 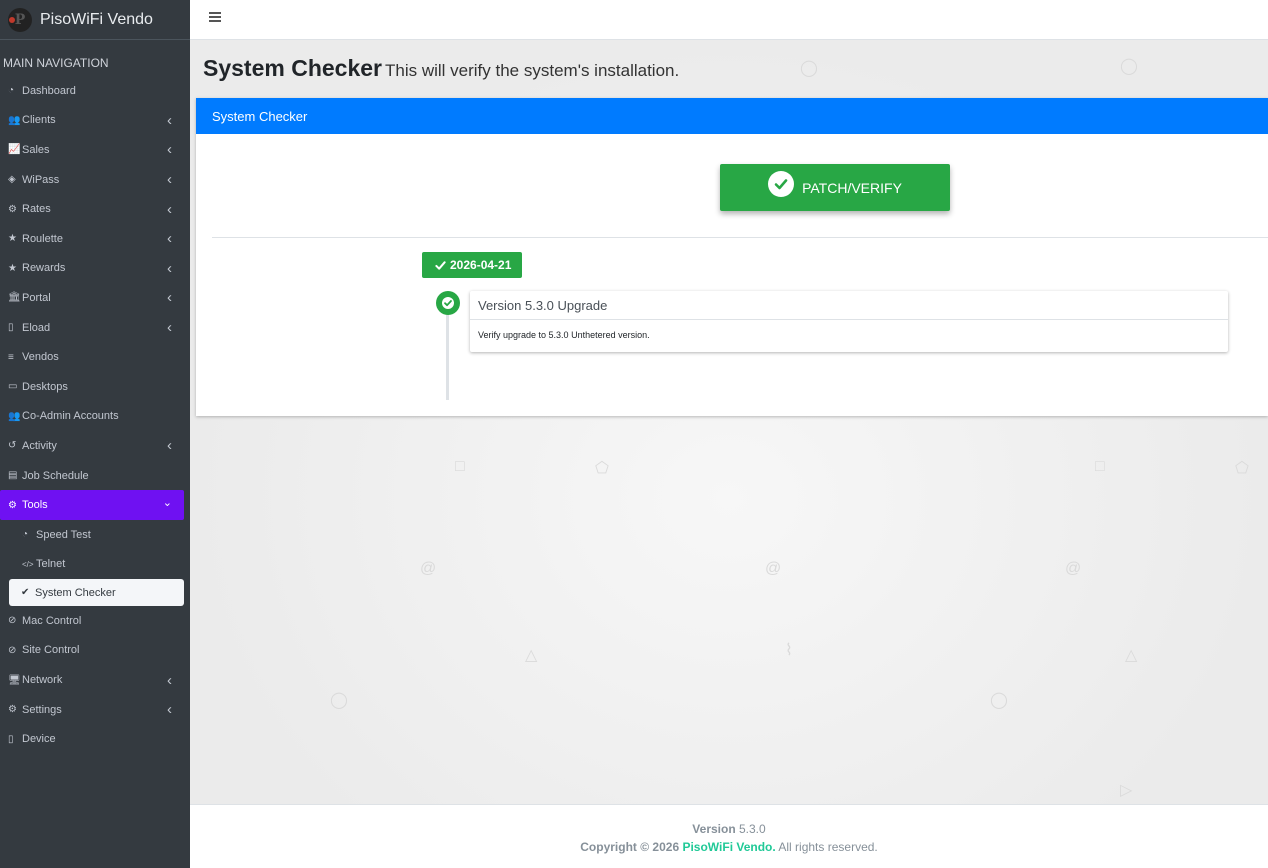 I want to click on sidebar-item-label: Vendos, so click(x=40, y=357).